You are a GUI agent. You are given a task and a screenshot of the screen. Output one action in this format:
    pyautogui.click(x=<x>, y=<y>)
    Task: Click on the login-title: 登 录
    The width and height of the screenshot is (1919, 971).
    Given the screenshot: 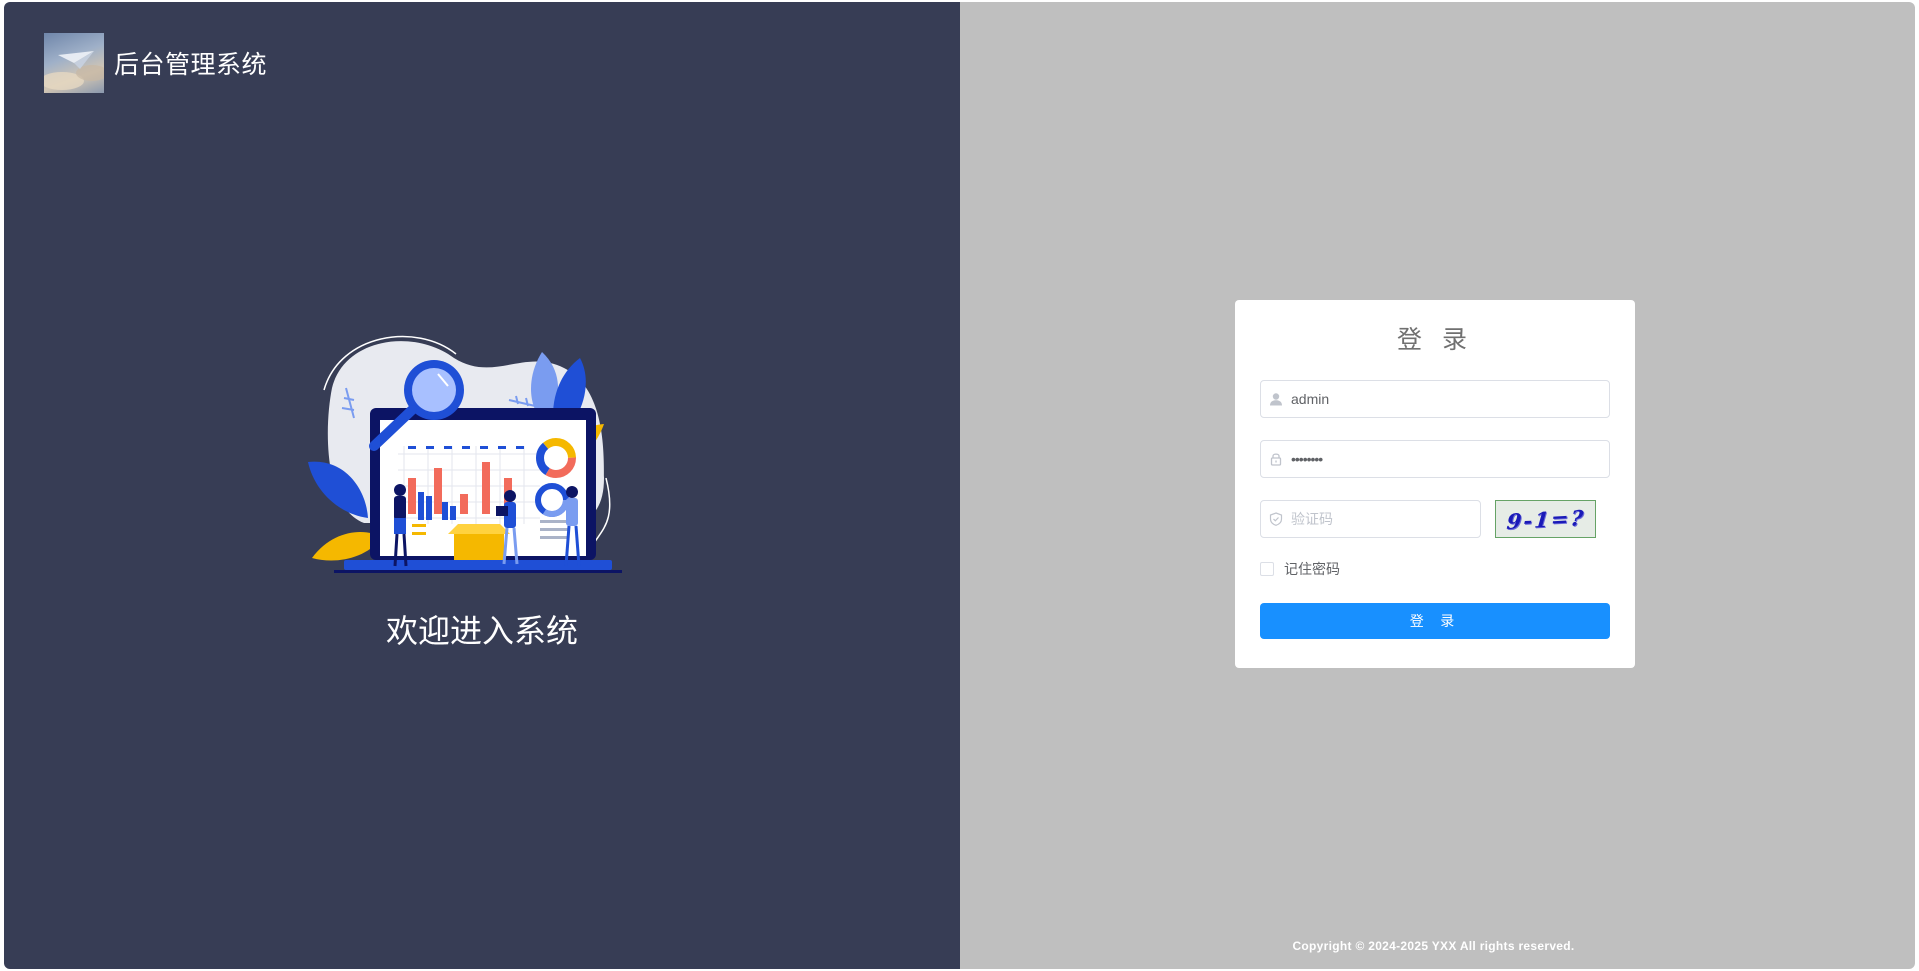 What is the action you would take?
    pyautogui.click(x=1435, y=339)
    